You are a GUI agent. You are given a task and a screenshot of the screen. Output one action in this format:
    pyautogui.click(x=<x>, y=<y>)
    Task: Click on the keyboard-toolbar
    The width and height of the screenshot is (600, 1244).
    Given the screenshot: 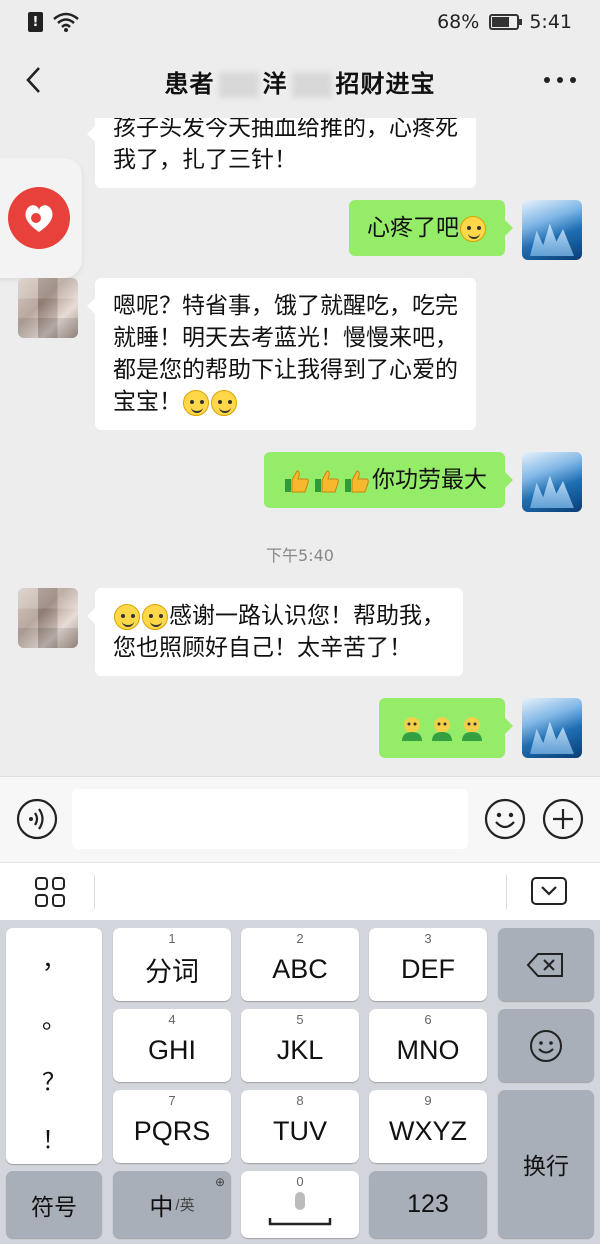 What is the action you would take?
    pyautogui.click(x=300, y=891)
    